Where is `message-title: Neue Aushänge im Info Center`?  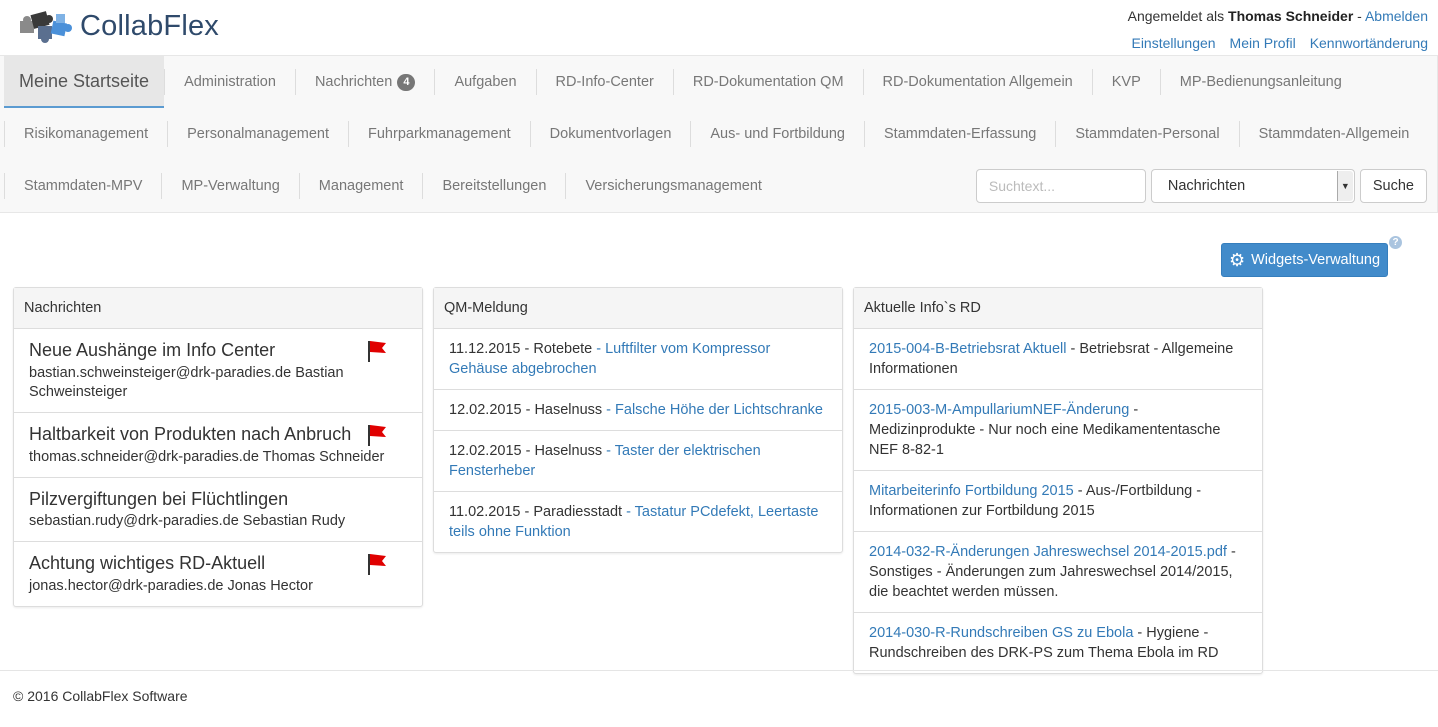
message-title: Neue Aushänge im Info Center is located at coordinates (152, 350).